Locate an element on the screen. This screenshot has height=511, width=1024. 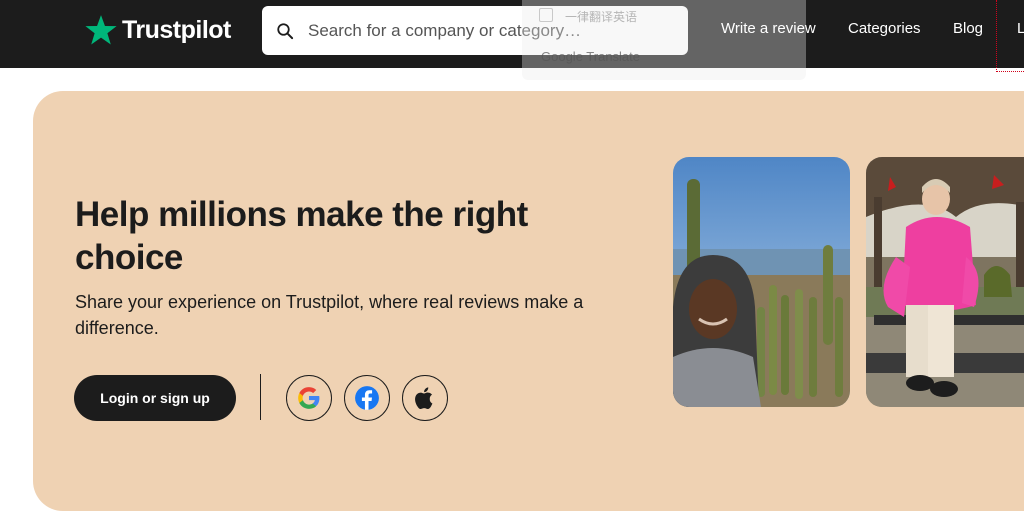
facebook-login-button is located at coordinates (367, 398).